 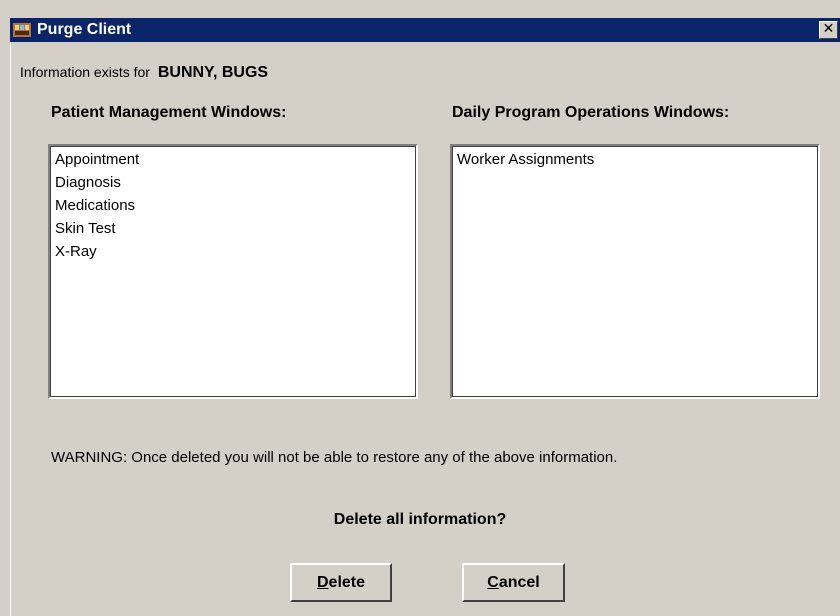 I want to click on client-info-label: Information exists for, so click(x=85, y=72).